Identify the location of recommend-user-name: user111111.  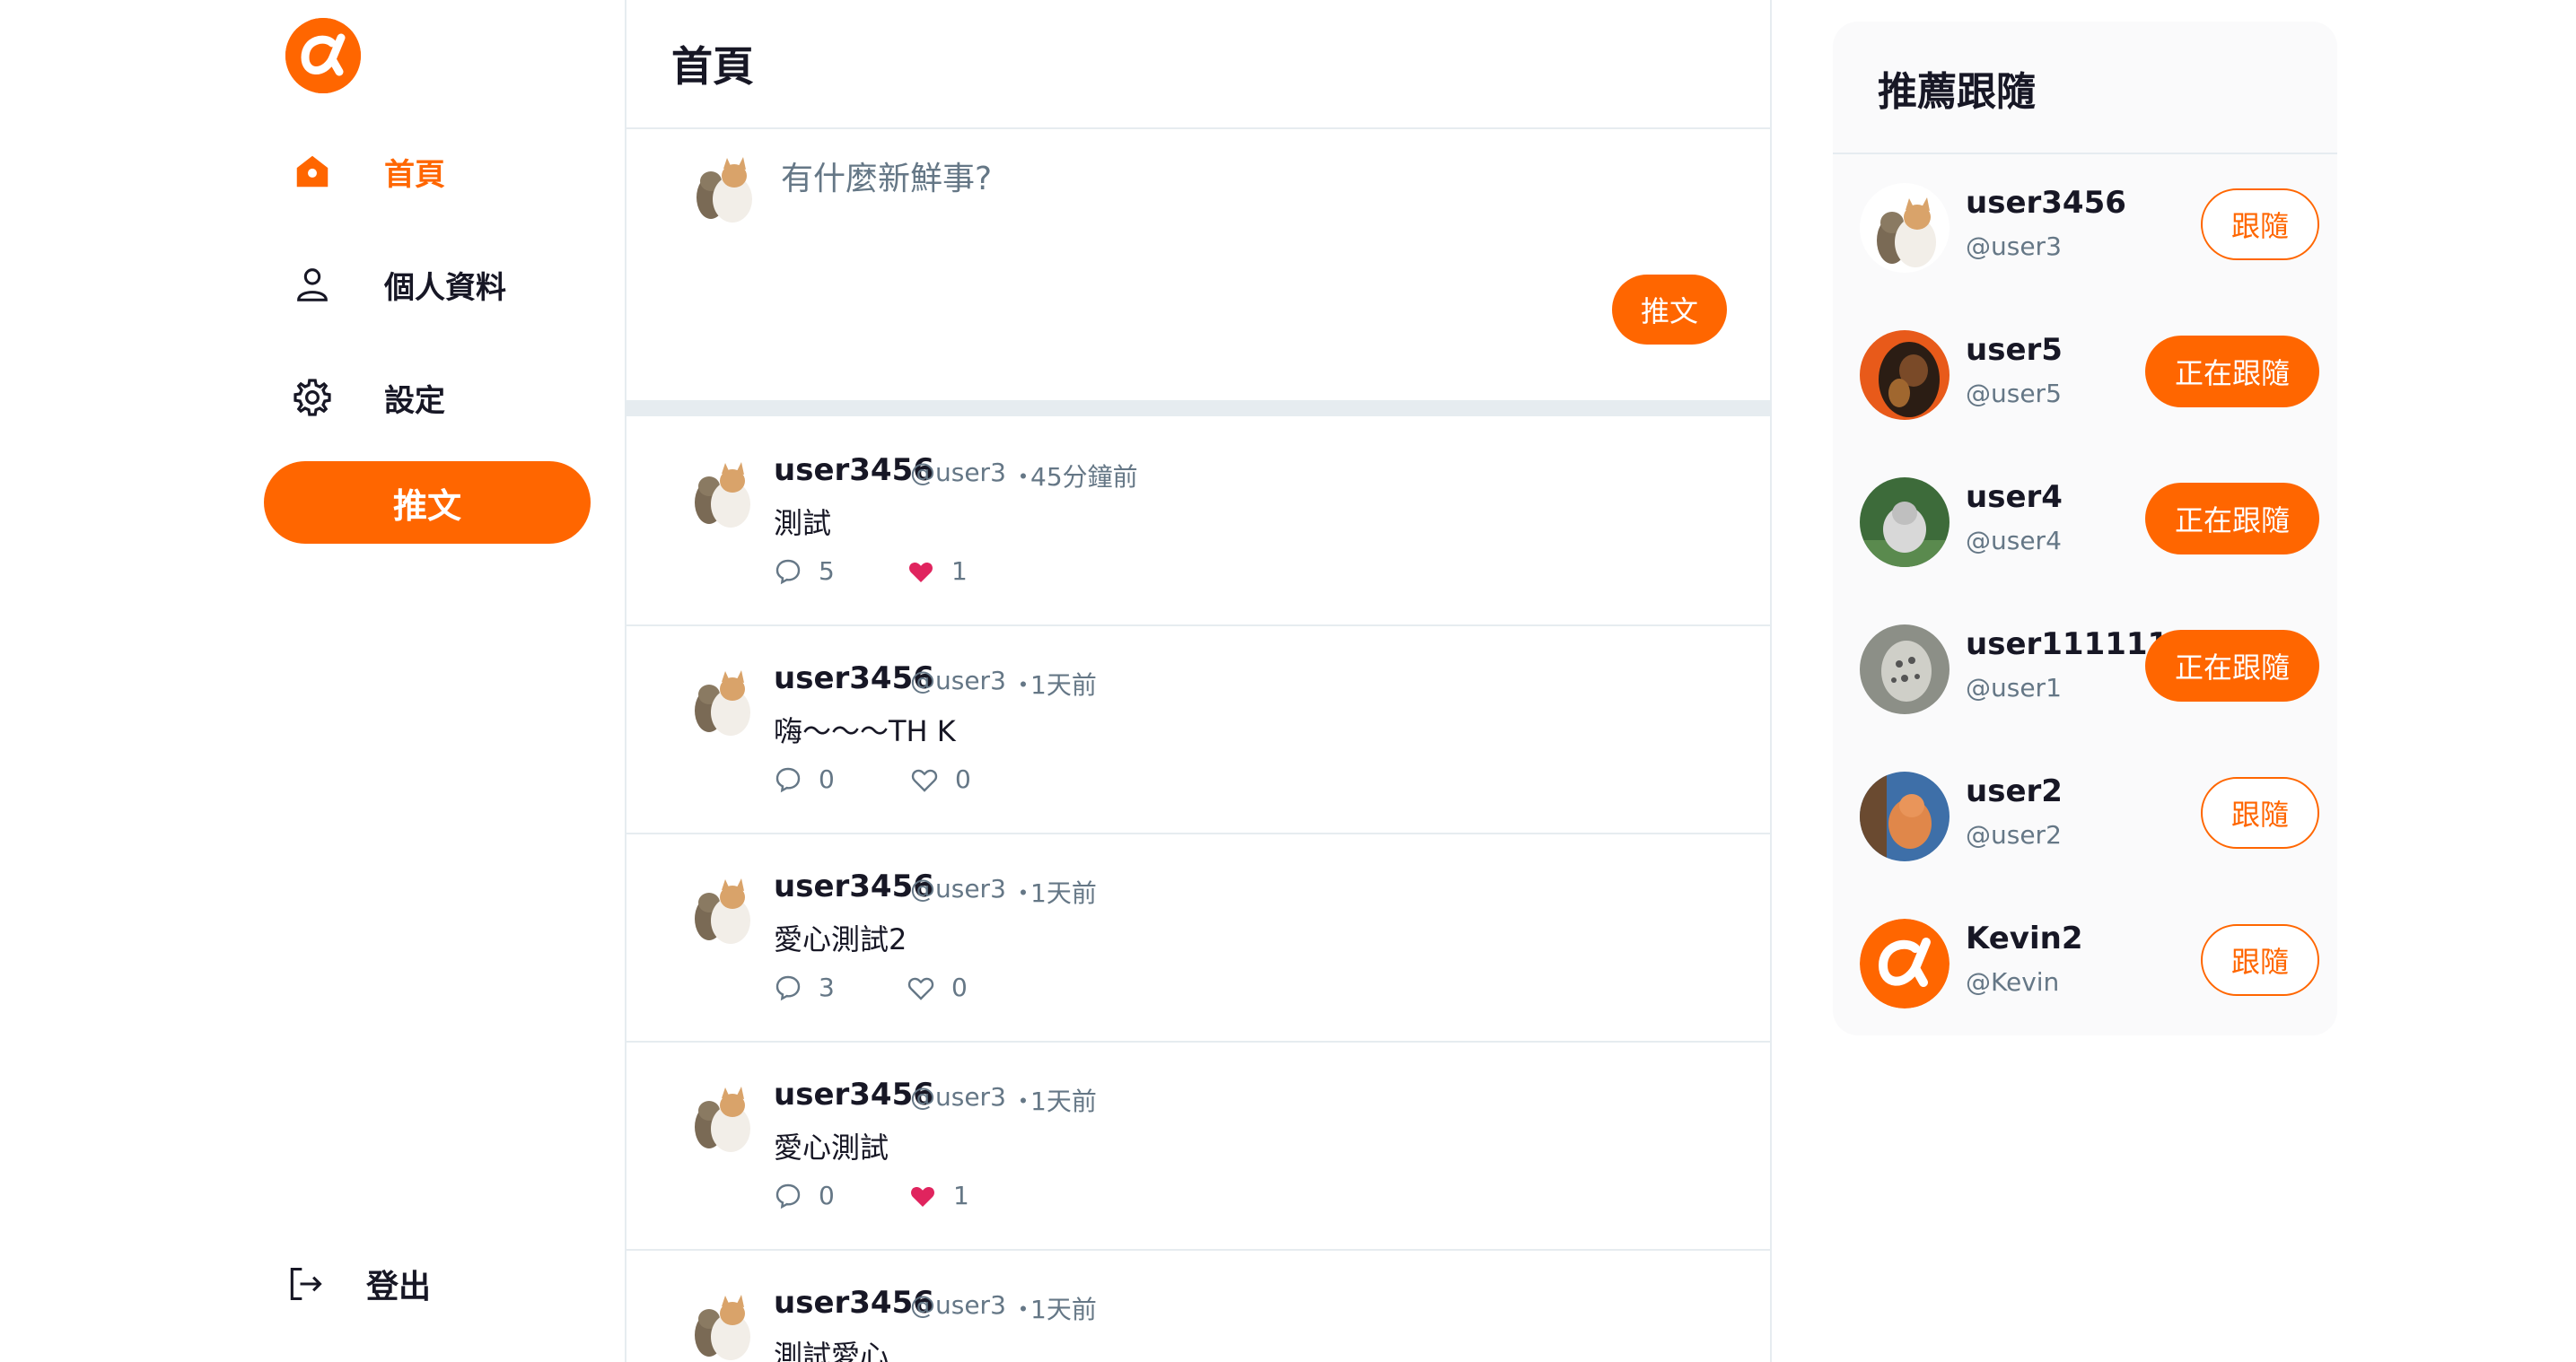
(2067, 644).